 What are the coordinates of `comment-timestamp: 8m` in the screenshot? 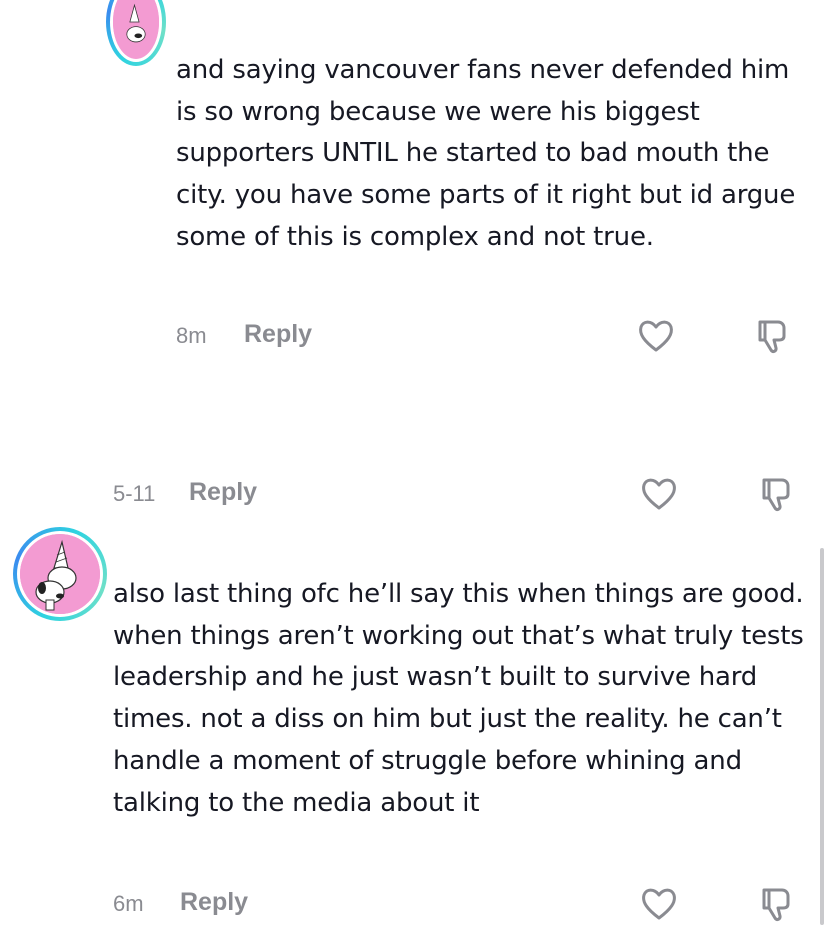 It's located at (191, 335).